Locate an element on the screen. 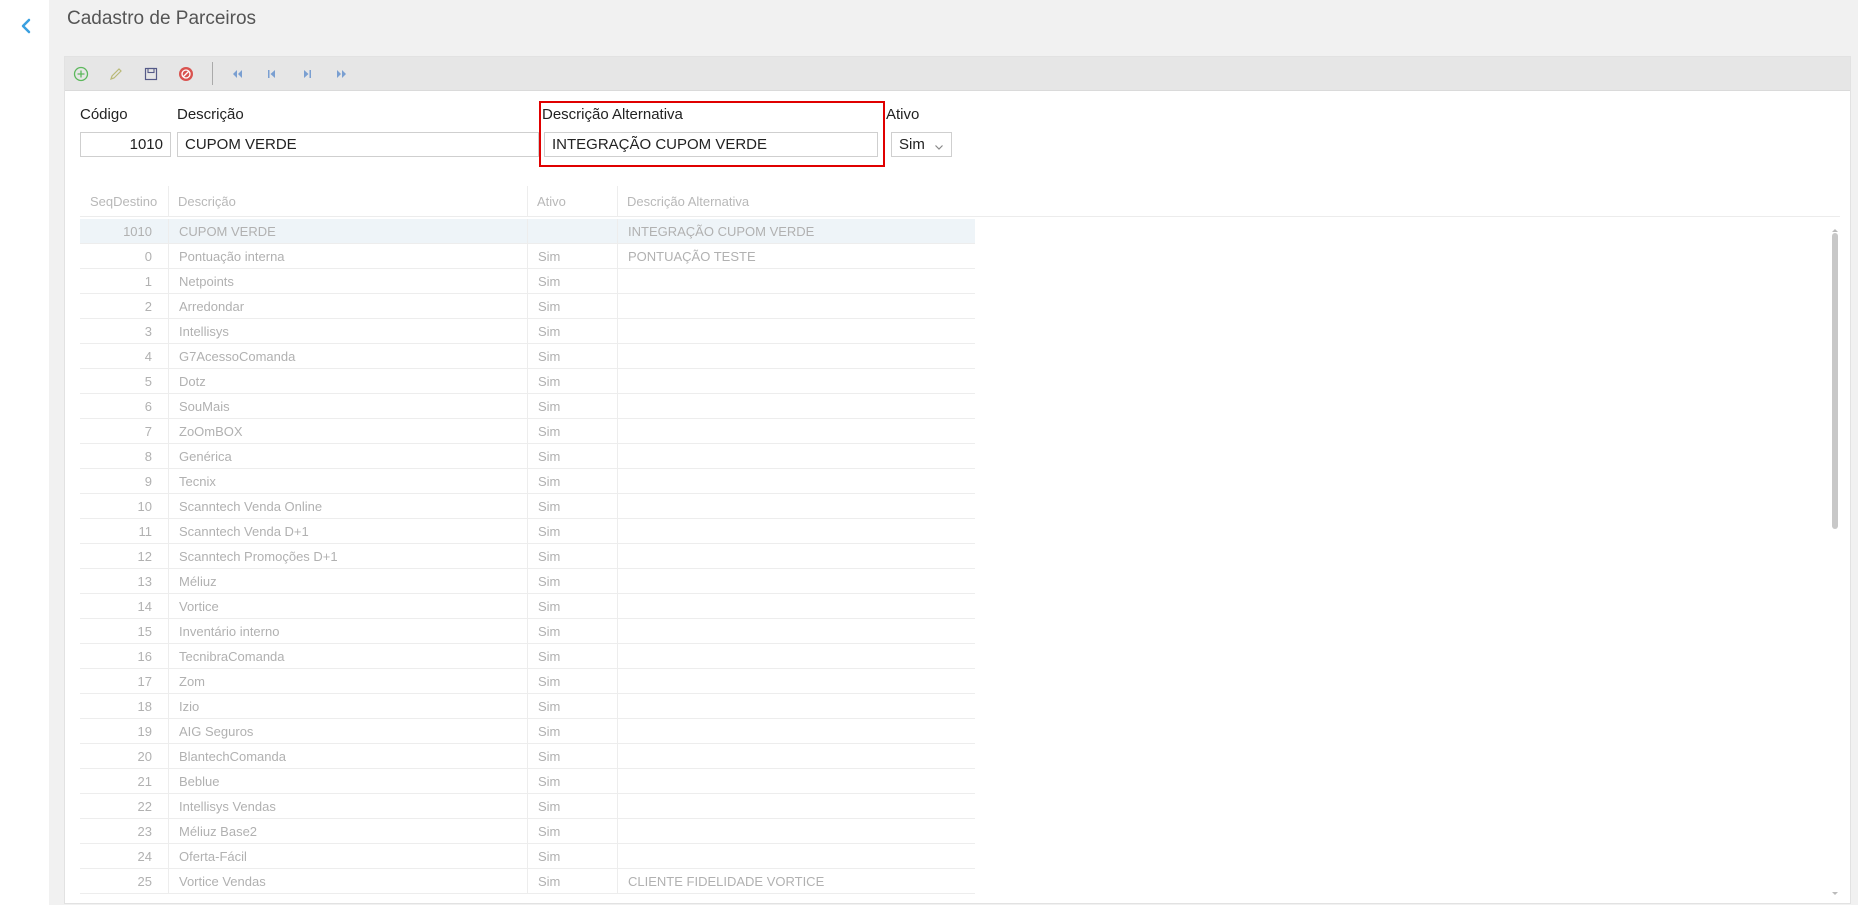 The width and height of the screenshot is (1858, 905). table-row: 7 ZoOmBOX Sim is located at coordinates (527, 431).